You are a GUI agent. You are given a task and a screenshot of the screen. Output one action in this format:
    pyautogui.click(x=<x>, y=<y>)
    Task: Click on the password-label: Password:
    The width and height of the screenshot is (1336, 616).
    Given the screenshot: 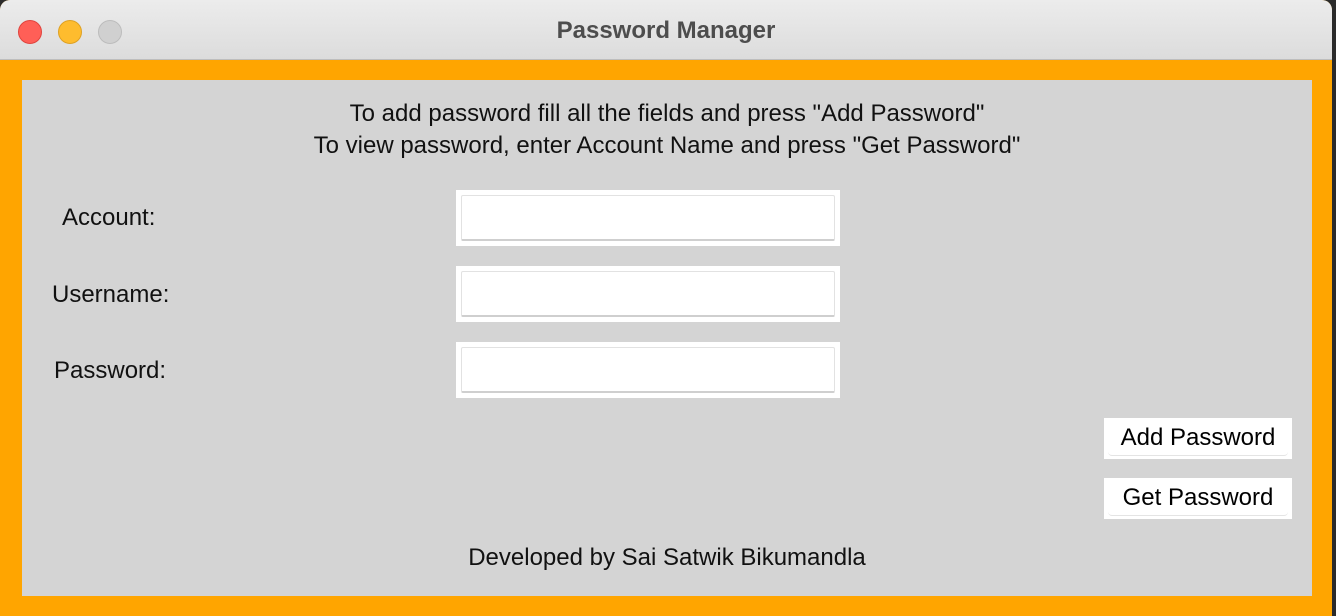 What is the action you would take?
    pyautogui.click(x=110, y=370)
    